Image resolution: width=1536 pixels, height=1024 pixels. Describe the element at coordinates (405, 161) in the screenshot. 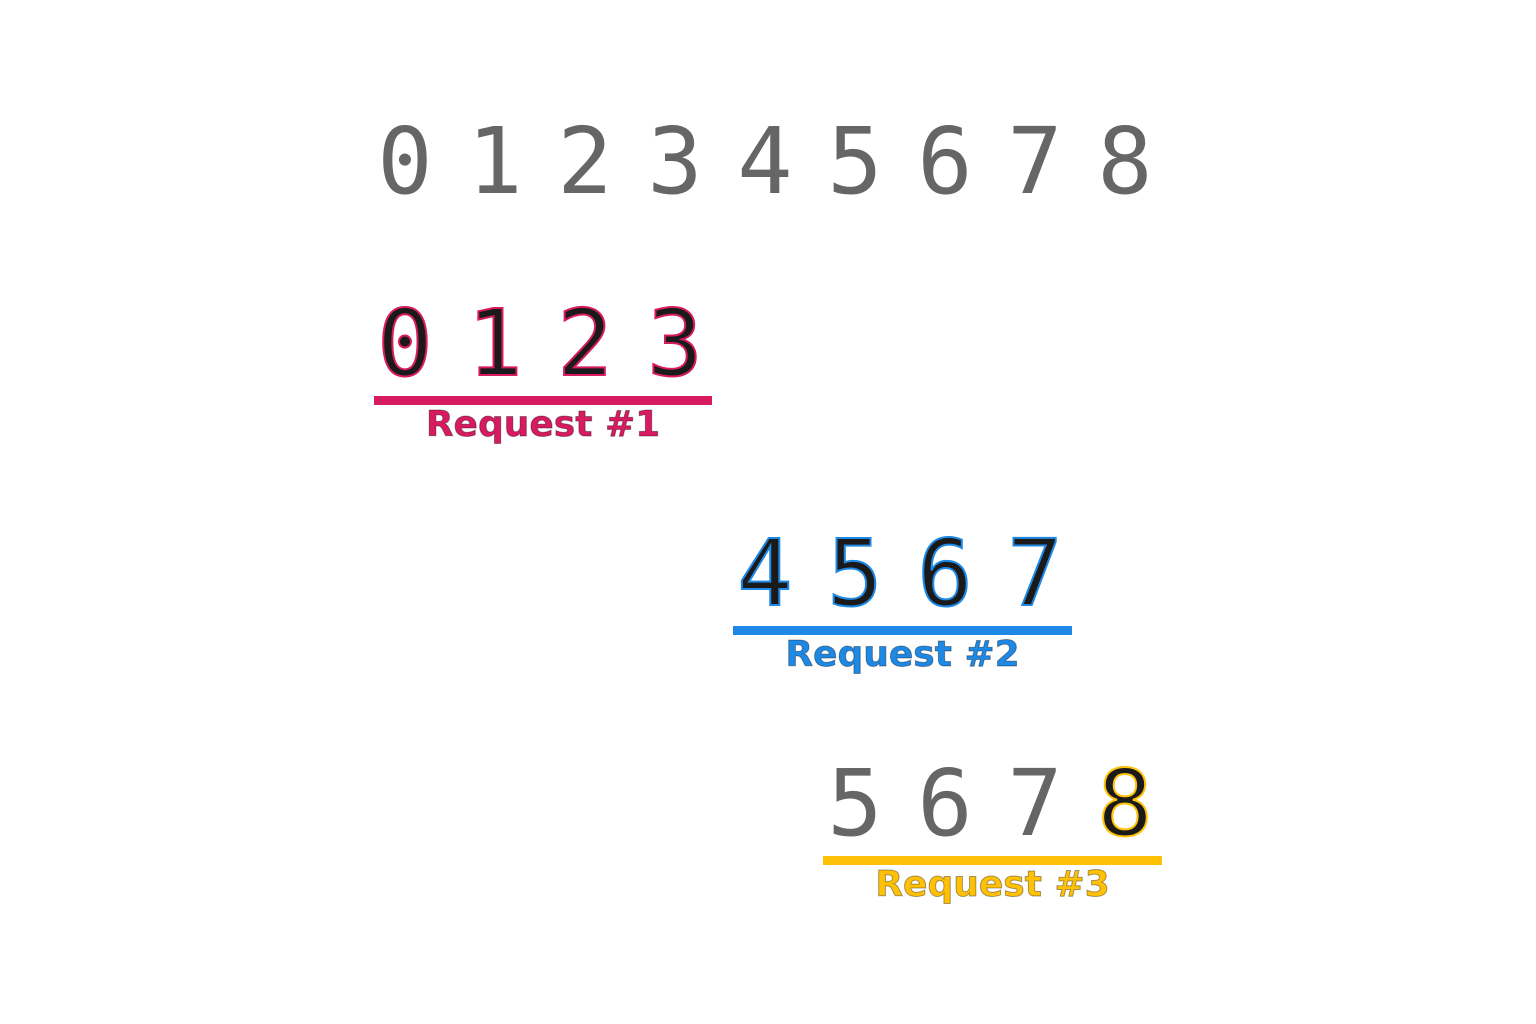

I see `sequence-digit: 0` at that location.